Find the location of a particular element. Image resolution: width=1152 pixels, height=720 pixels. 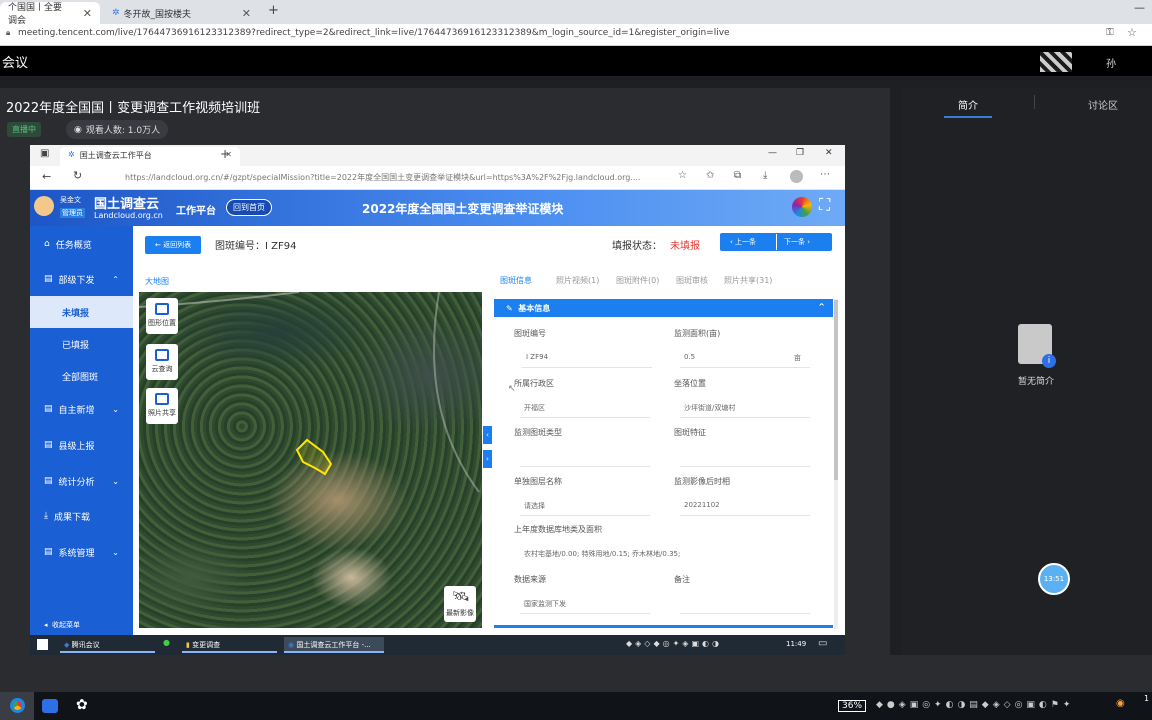

platform-label: 工作平台 is located at coordinates (196, 211).